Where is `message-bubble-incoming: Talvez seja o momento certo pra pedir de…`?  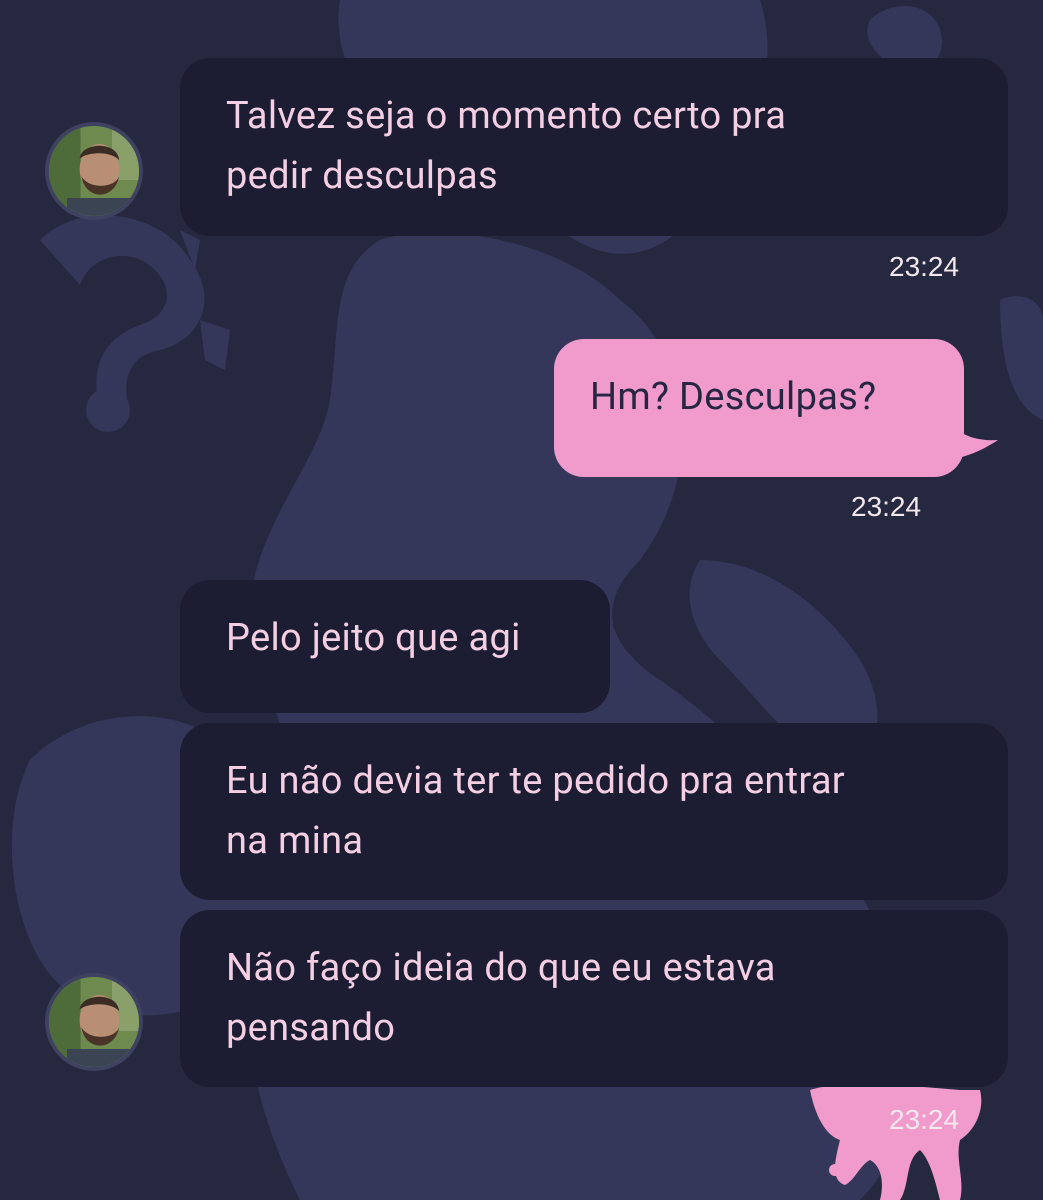 message-bubble-incoming: Talvez seja o momento certo pra pedir de… is located at coordinates (594, 147).